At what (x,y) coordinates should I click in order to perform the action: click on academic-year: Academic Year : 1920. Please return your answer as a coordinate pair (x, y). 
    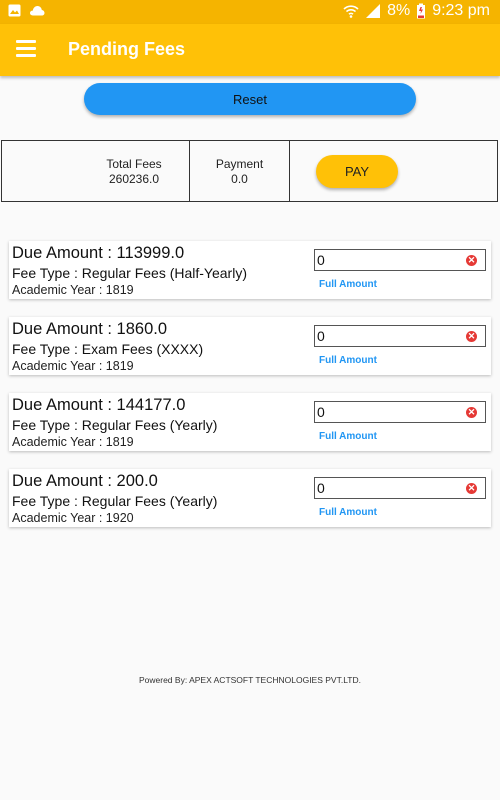
    Looking at the image, I should click on (73, 518).